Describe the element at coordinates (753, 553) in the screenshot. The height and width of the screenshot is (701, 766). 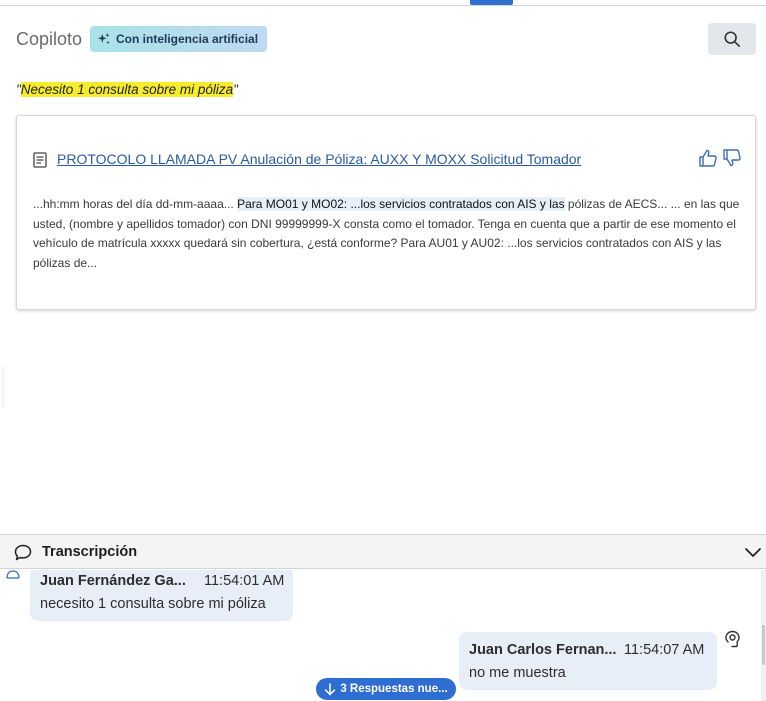
I see `chevron-down-icon` at that location.